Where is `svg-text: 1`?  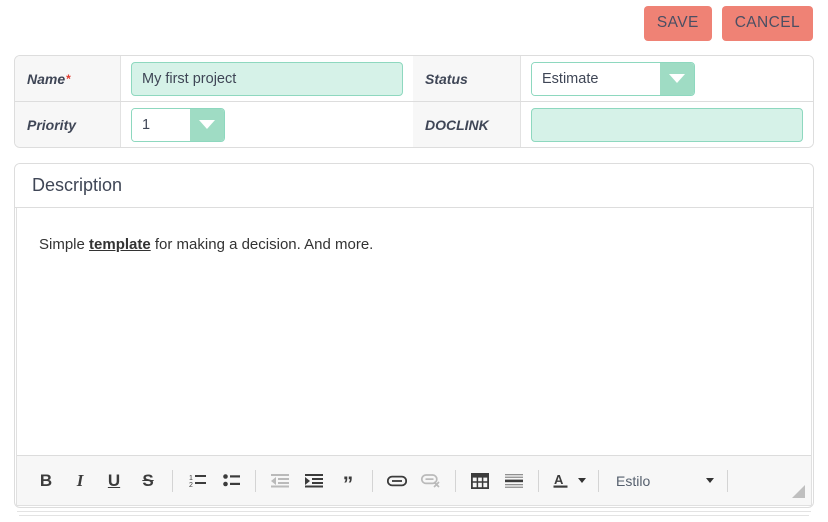
svg-text: 1 is located at coordinates (191, 478).